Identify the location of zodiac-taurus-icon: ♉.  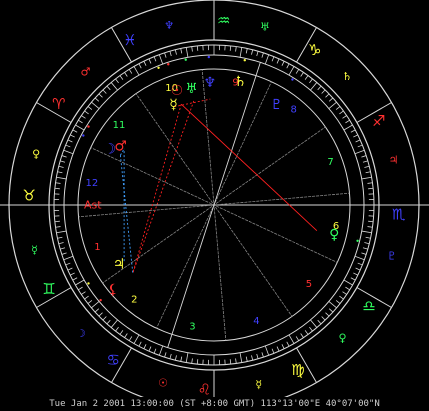
(29, 195).